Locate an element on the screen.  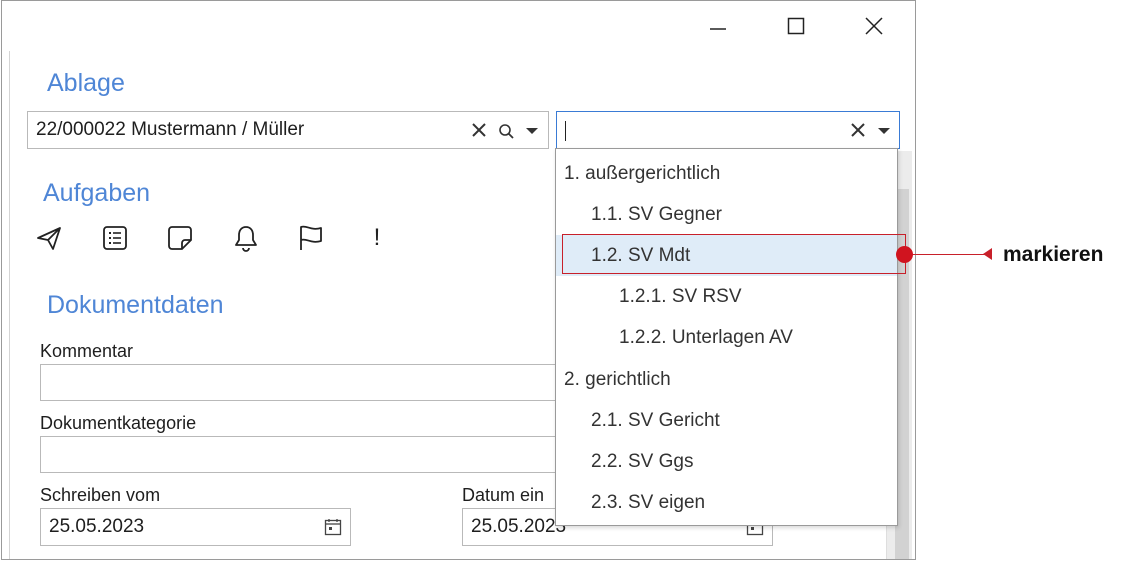
kommentar-label: Kommentar is located at coordinates (87, 351).